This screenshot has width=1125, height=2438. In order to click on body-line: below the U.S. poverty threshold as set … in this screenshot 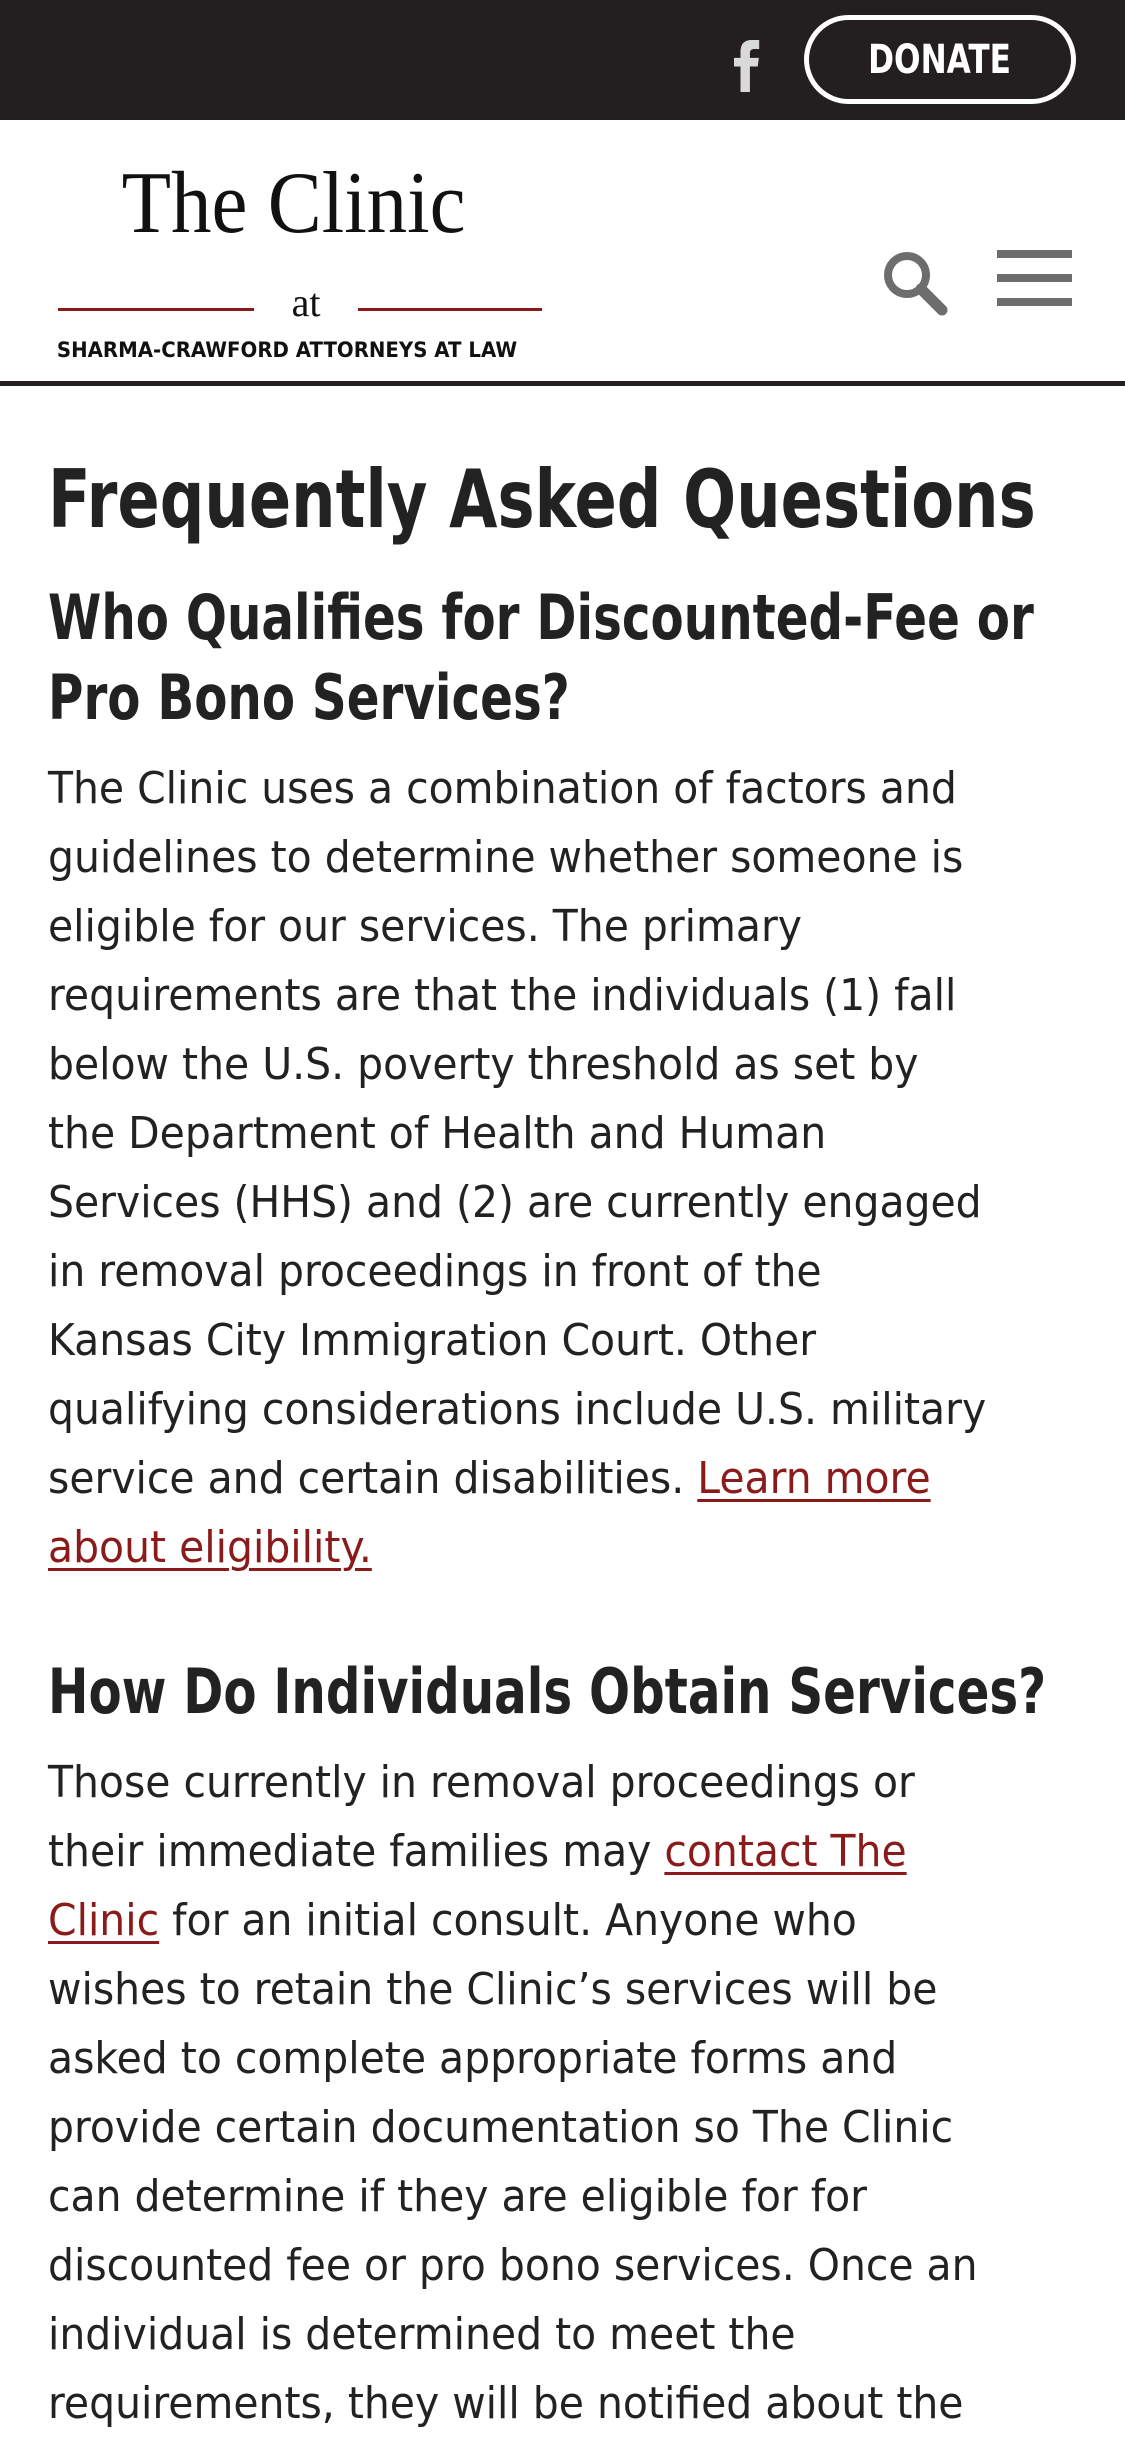, I will do `click(483, 1064)`.